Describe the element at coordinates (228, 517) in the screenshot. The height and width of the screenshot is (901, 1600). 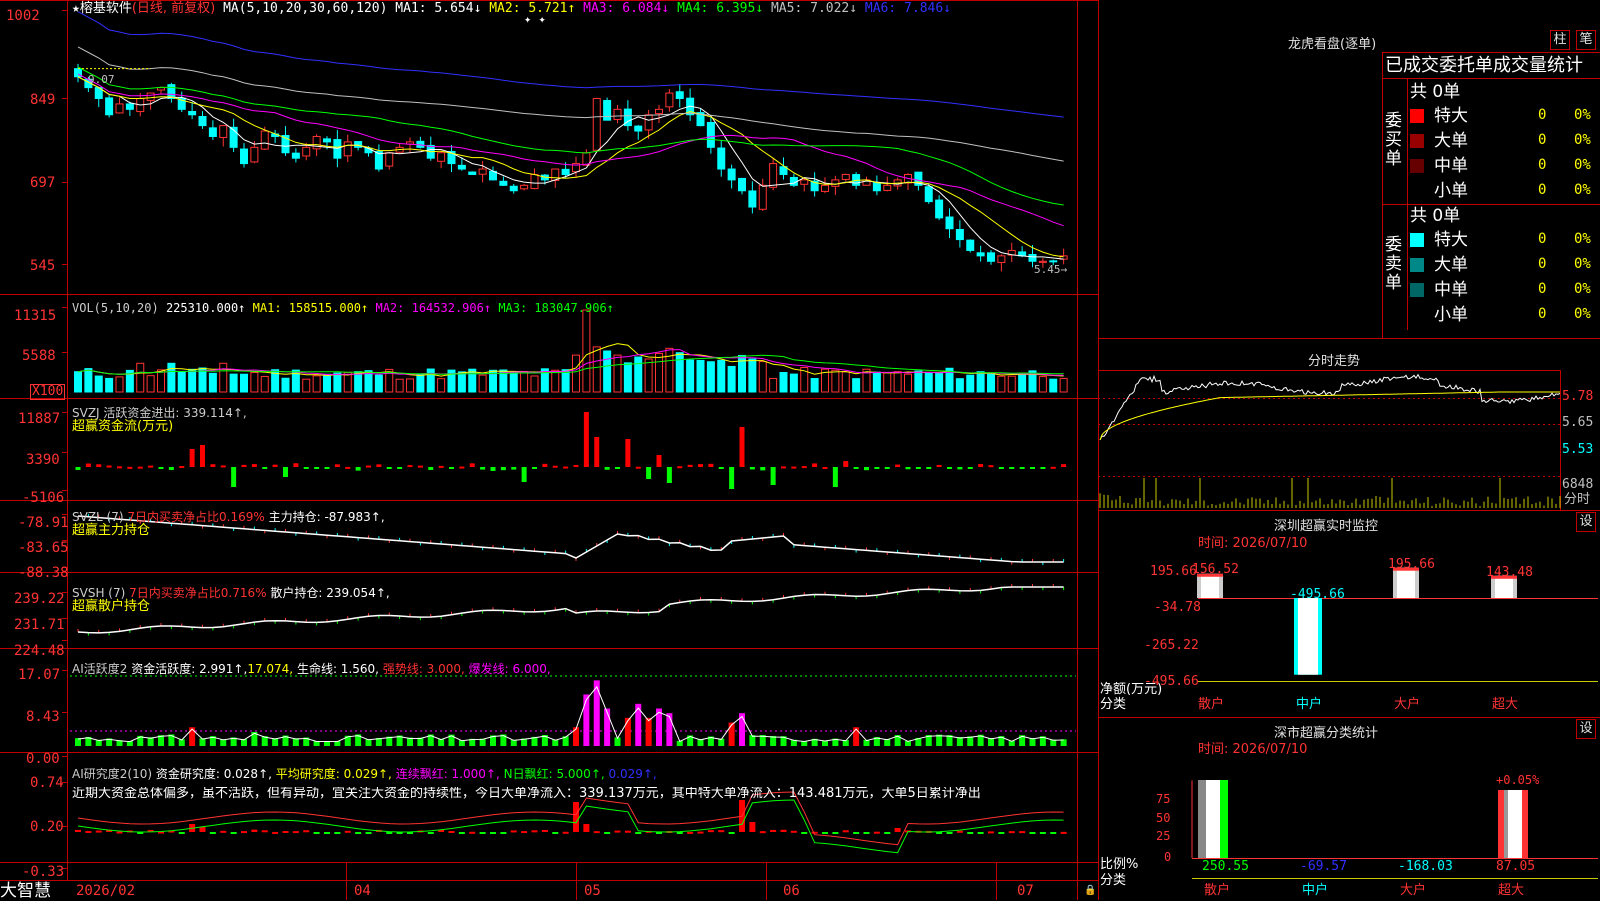
I see `svzl-header: SVZL (7) 7日内买卖净占比0.169% 主力持仓: -87.983↑,` at that location.